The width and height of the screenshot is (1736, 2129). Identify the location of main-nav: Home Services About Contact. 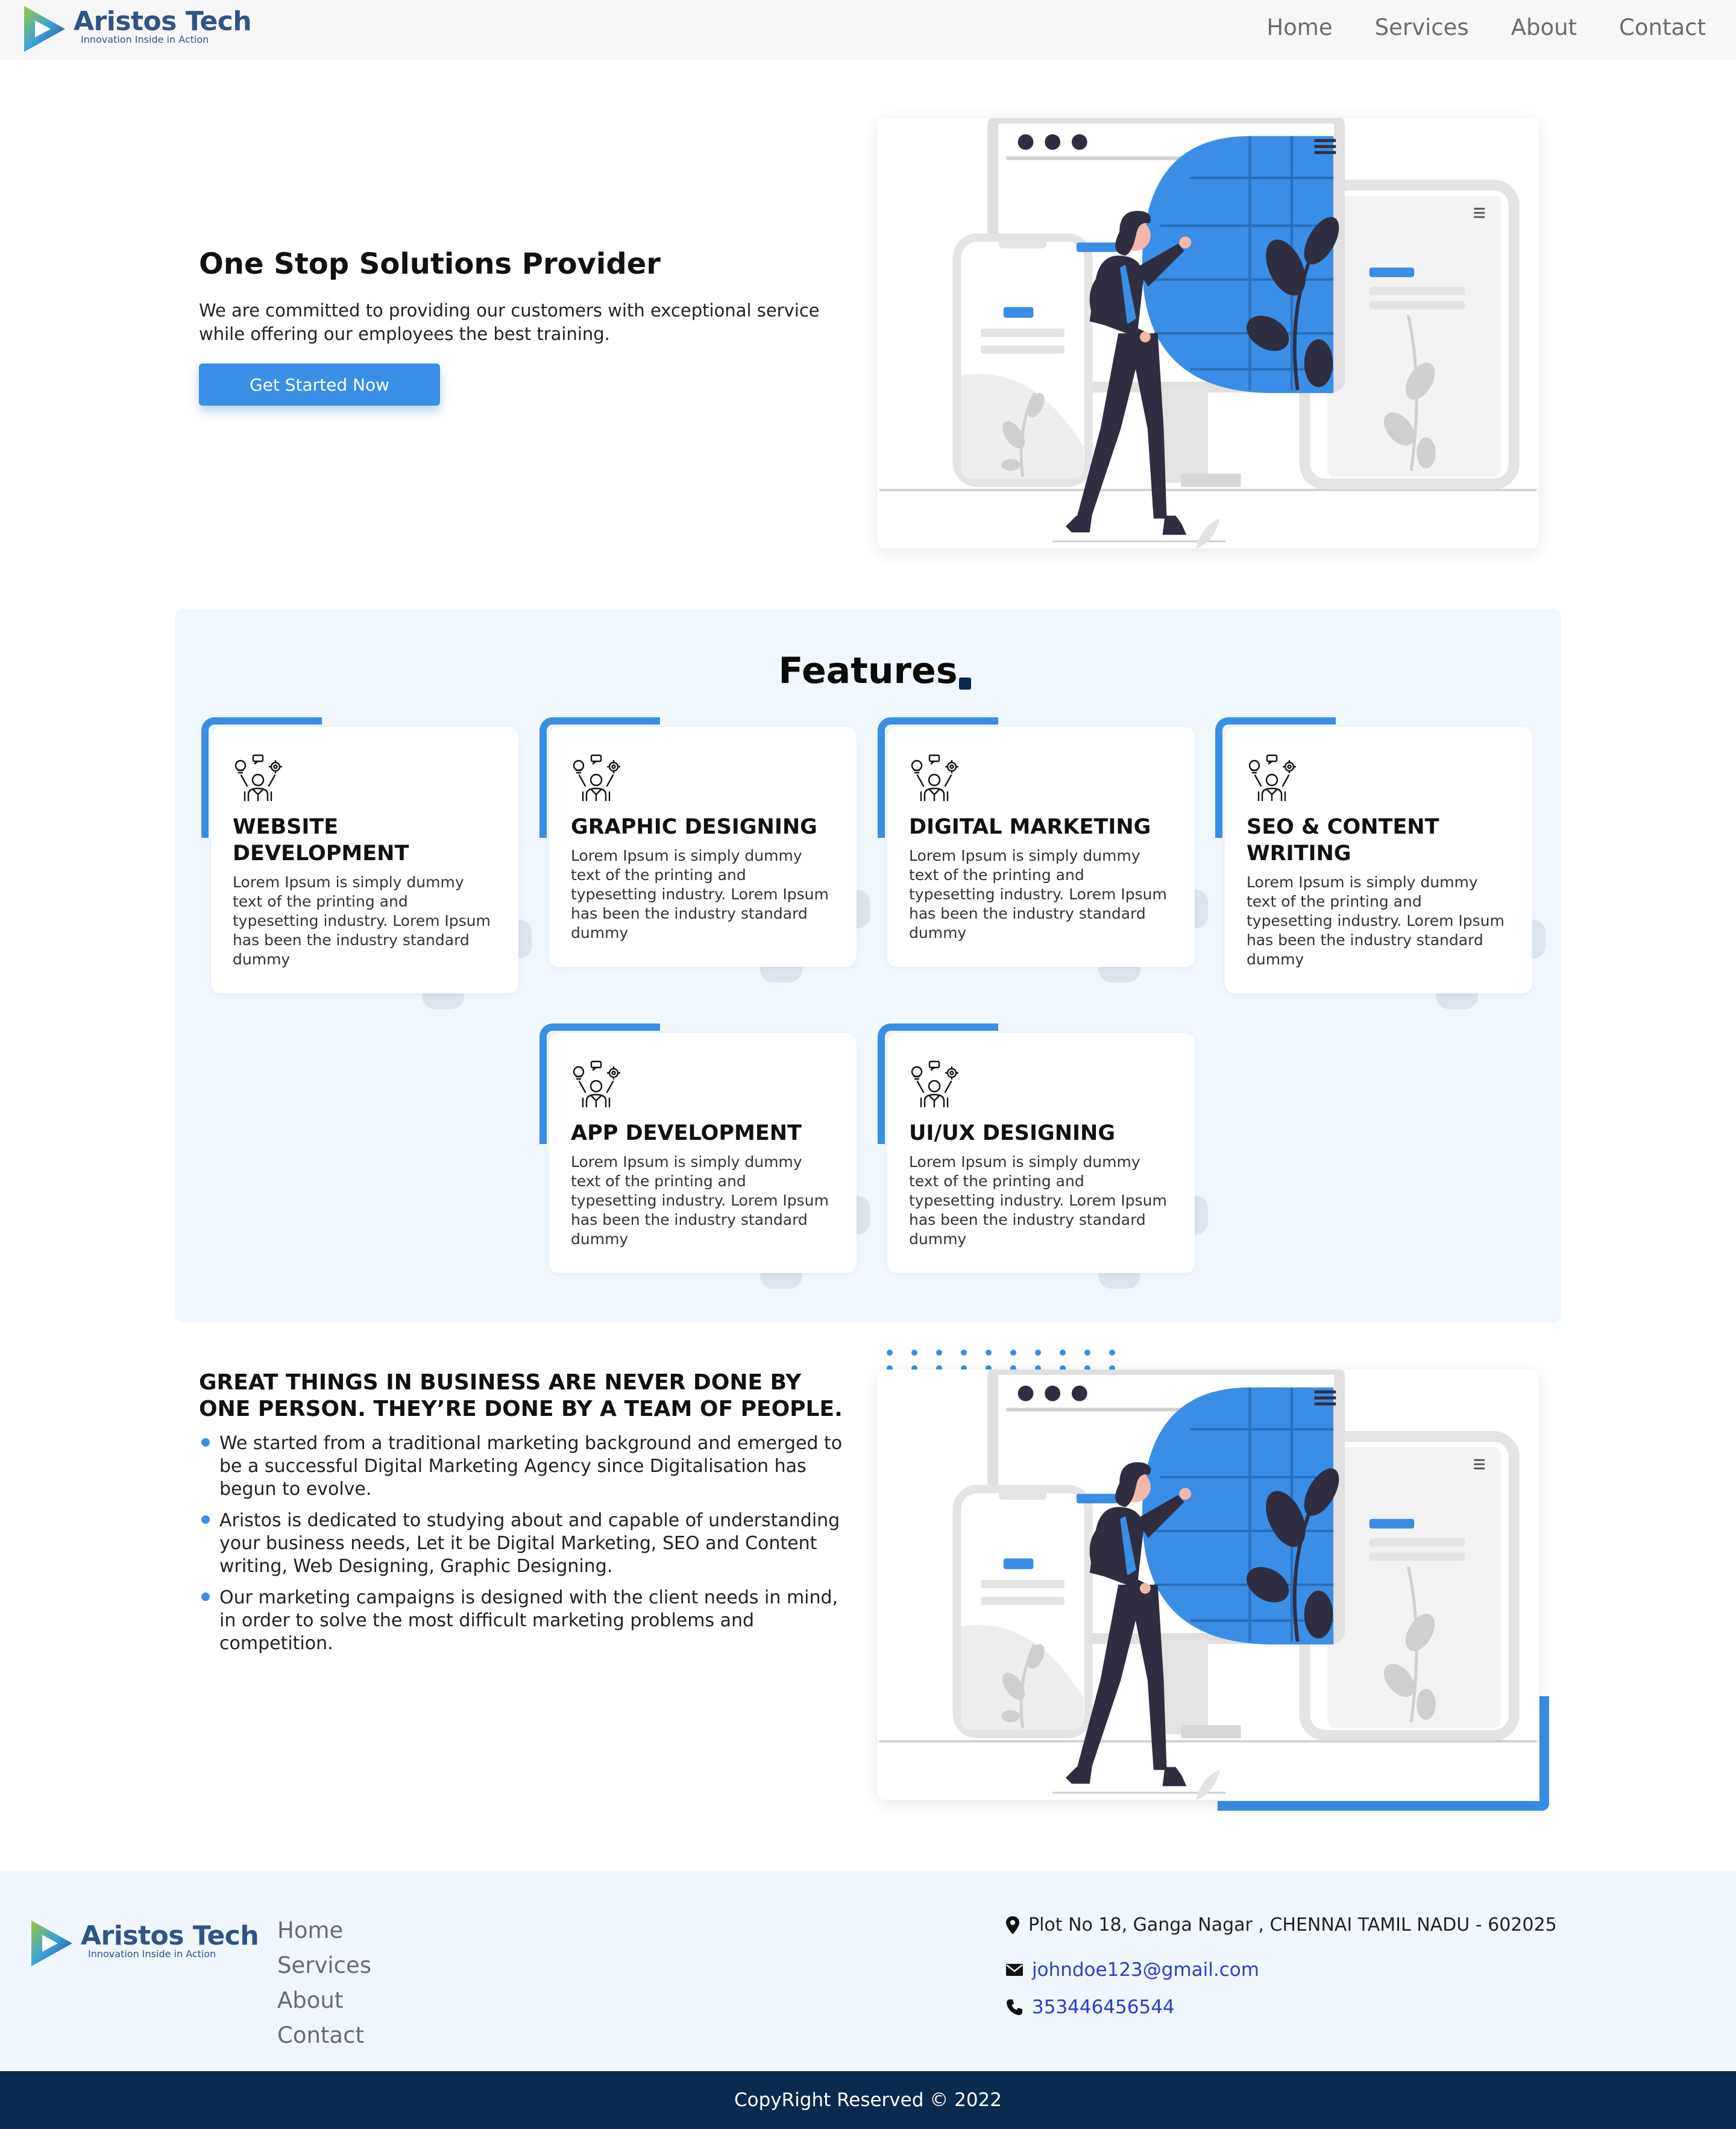
(1465, 27).